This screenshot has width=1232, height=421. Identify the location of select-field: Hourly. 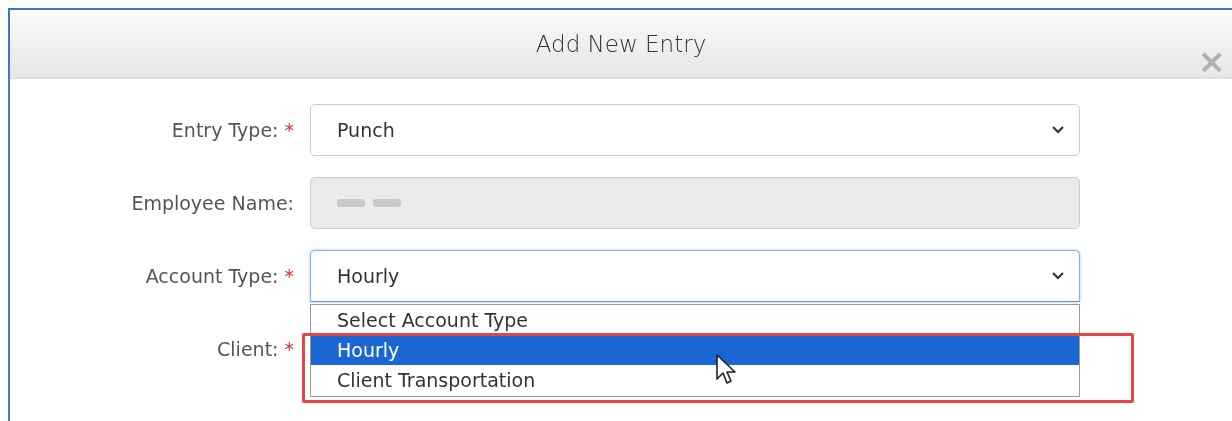
(695, 276).